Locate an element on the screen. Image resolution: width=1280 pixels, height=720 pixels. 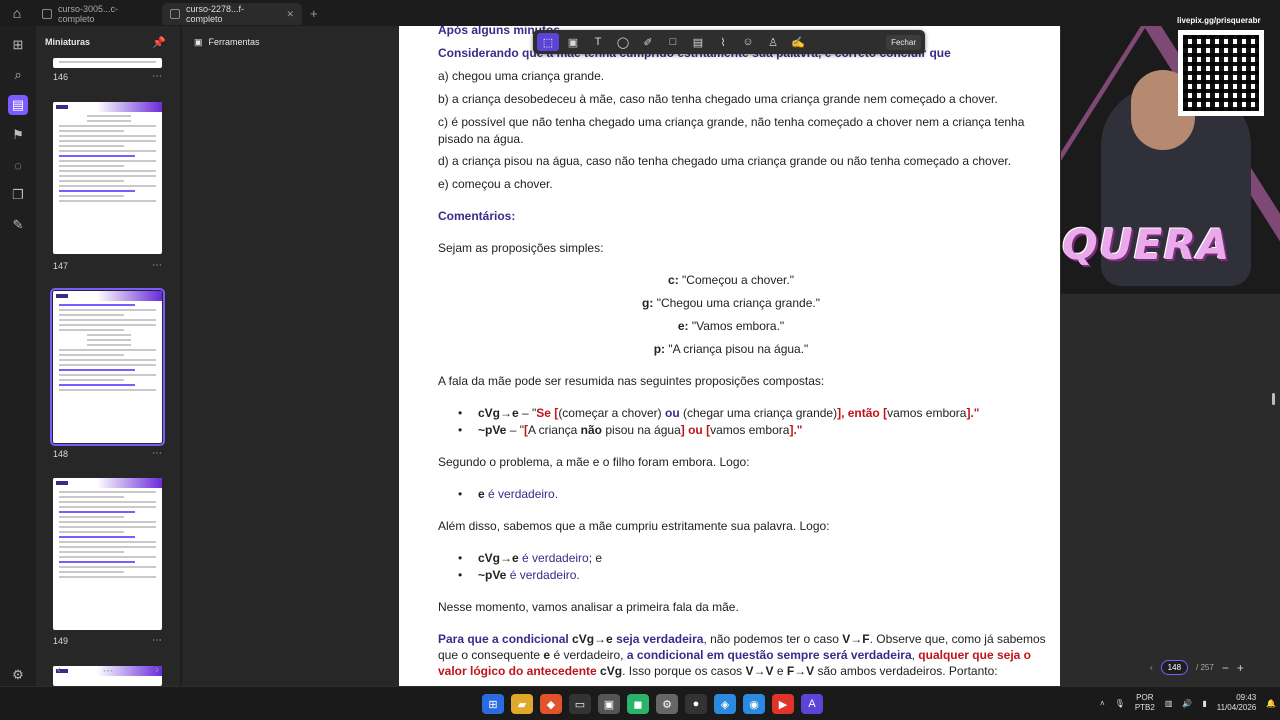
taskbar-apps: ⊞ ▰ ◆ ▭ ▣ ◼ ⚙ ● ◈ ◉ ▶ A is located at coordinates (652, 704).